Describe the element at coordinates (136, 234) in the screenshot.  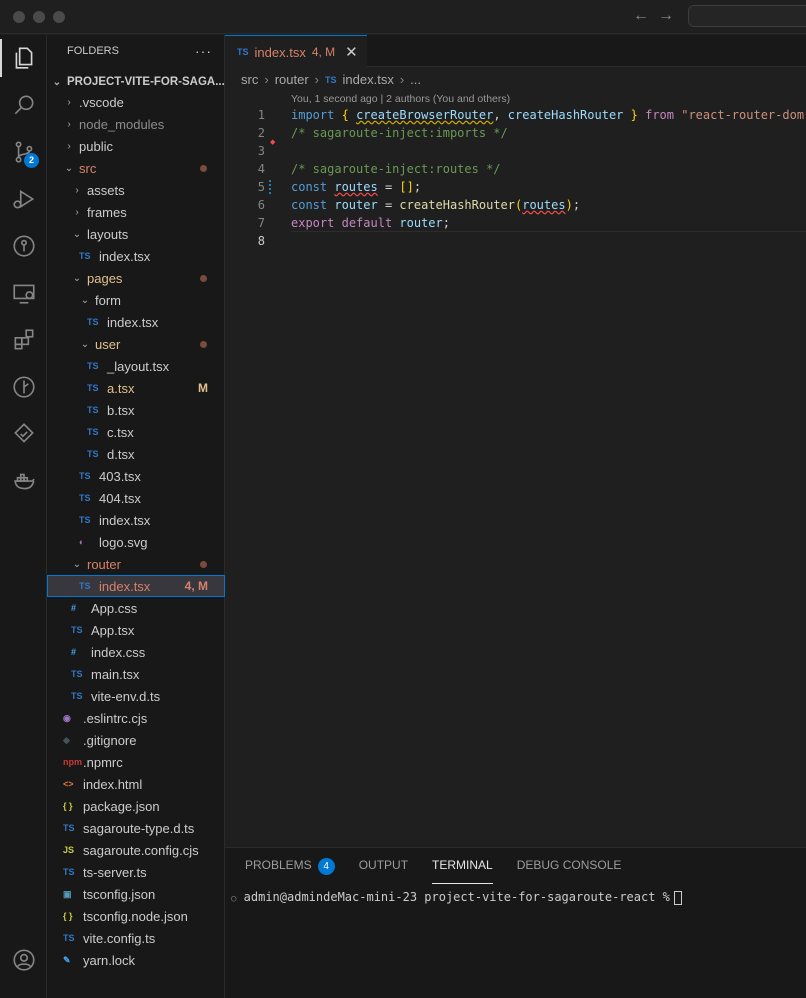
I see `folder-row: ⌄ layouts` at that location.